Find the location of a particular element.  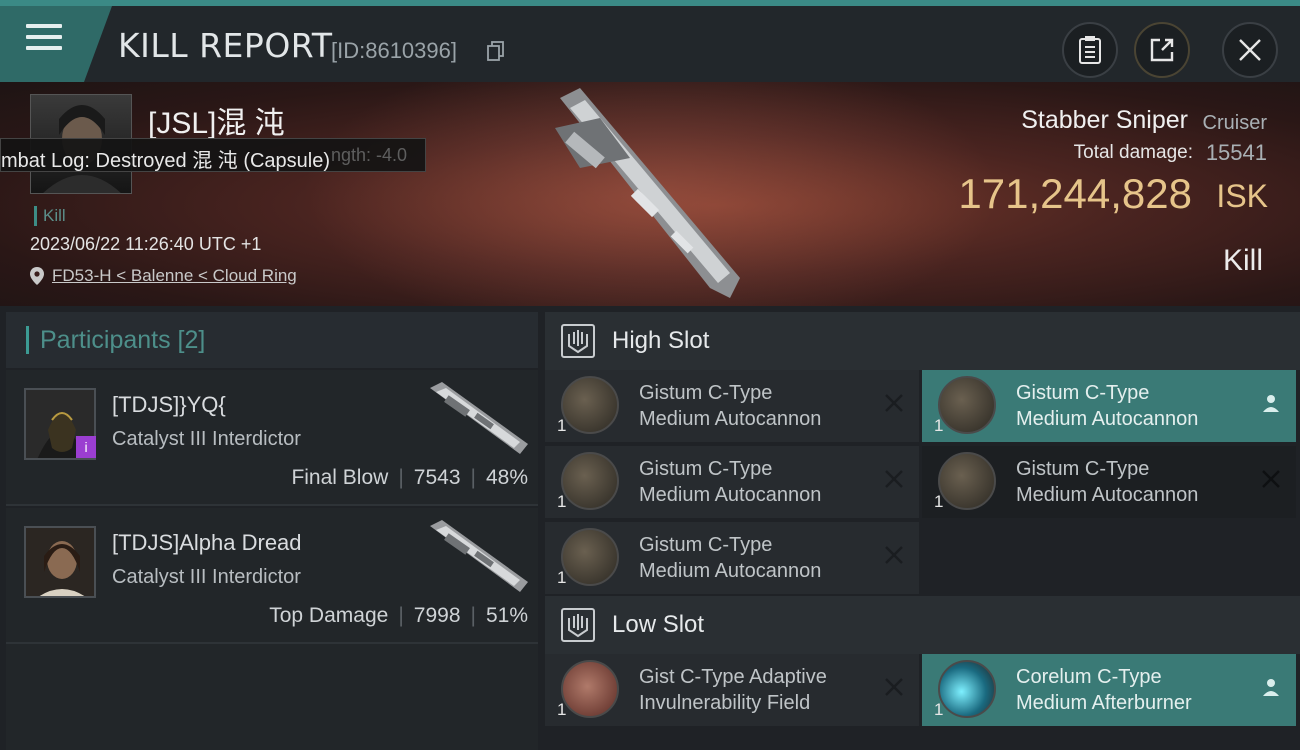

participant-damage: 7998 is located at coordinates (437, 615).